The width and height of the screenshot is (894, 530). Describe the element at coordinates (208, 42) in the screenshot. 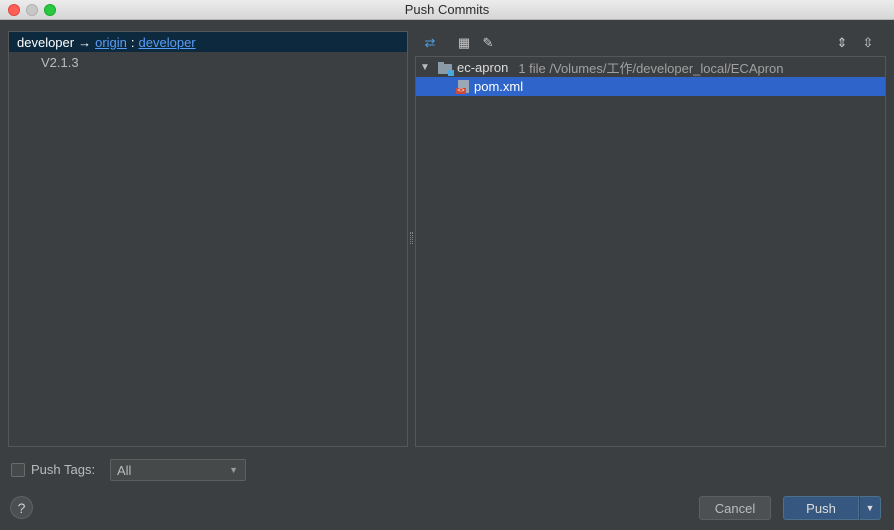

I see `branch-row: developer → origin : developer` at that location.